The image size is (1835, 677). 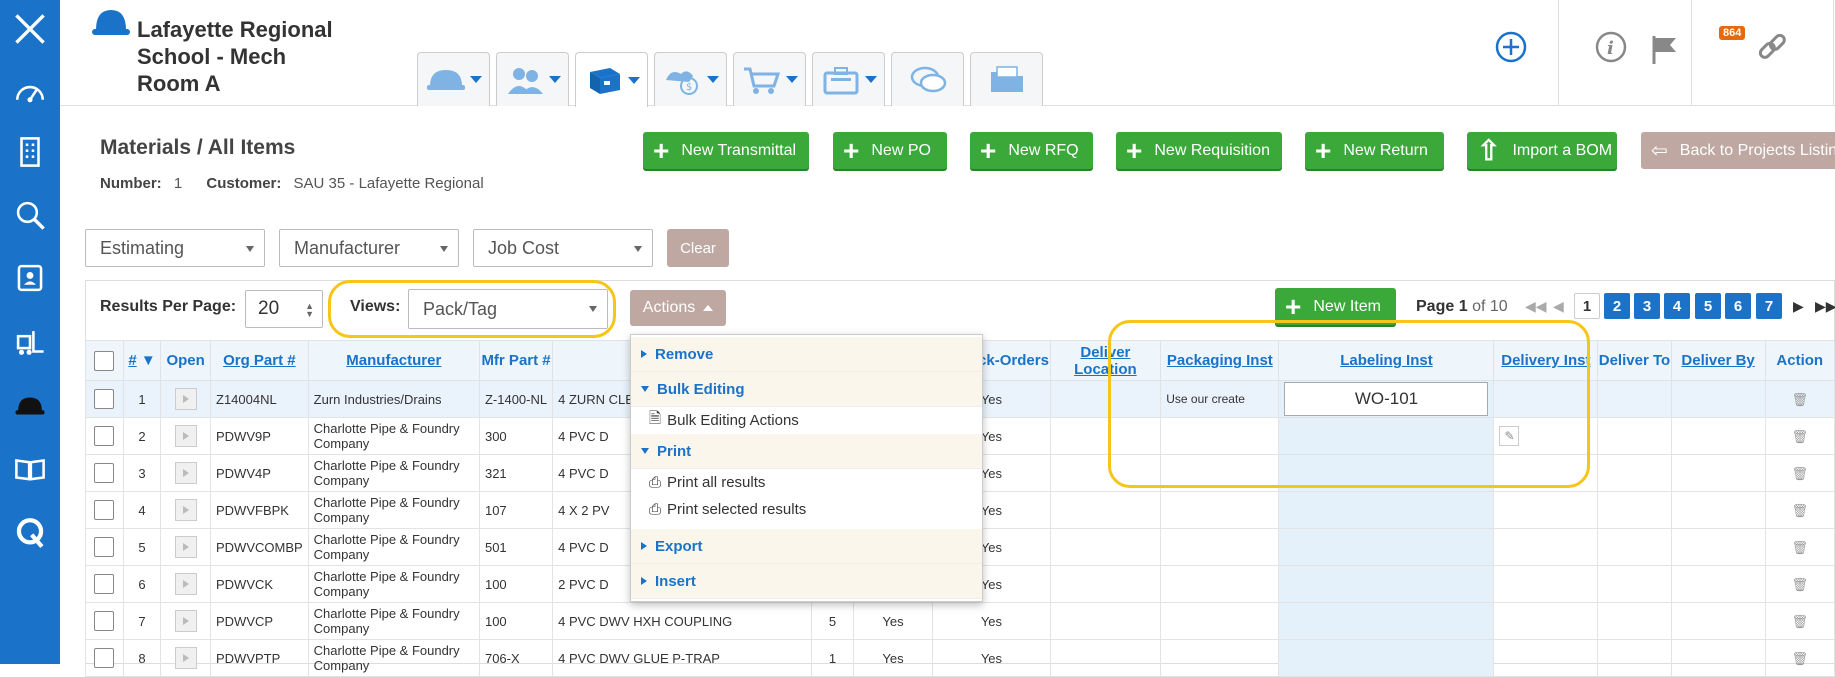 I want to click on book-icon, so click(x=30, y=469).